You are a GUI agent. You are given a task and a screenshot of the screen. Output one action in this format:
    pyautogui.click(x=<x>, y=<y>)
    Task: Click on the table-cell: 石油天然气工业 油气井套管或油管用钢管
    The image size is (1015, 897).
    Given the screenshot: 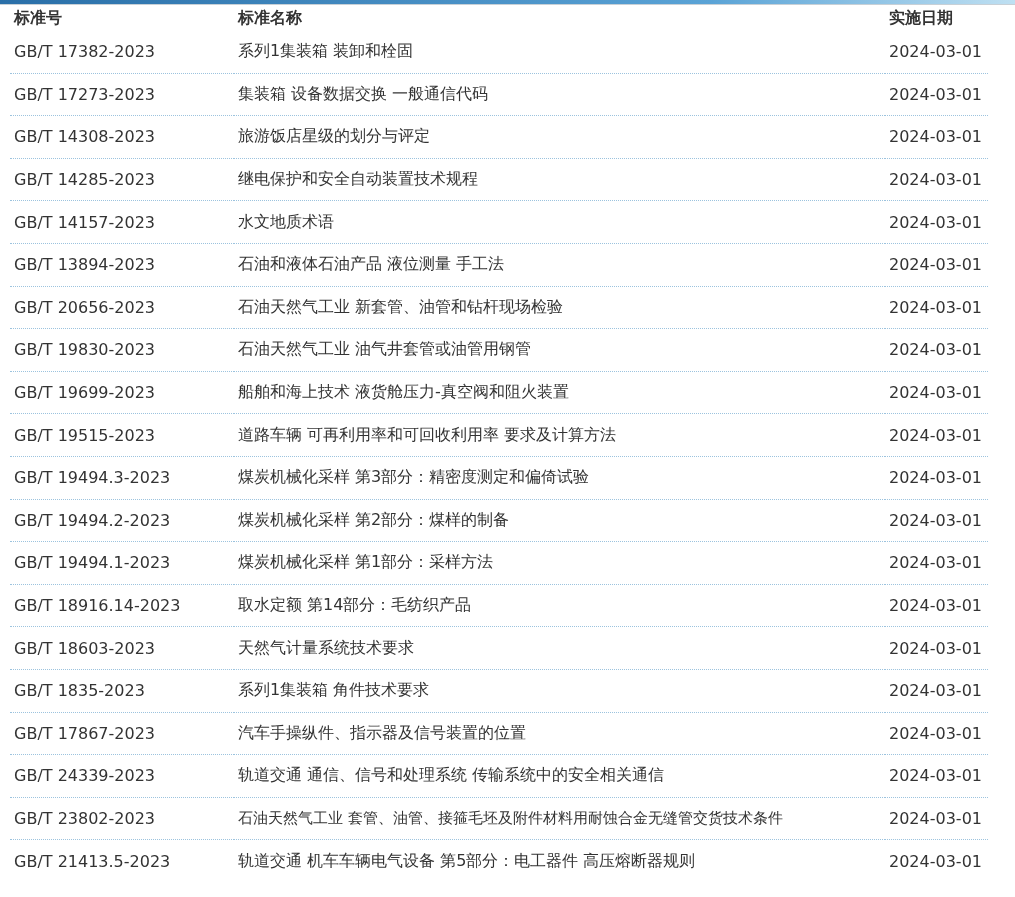 What is the action you would take?
    pyautogui.click(x=385, y=350)
    